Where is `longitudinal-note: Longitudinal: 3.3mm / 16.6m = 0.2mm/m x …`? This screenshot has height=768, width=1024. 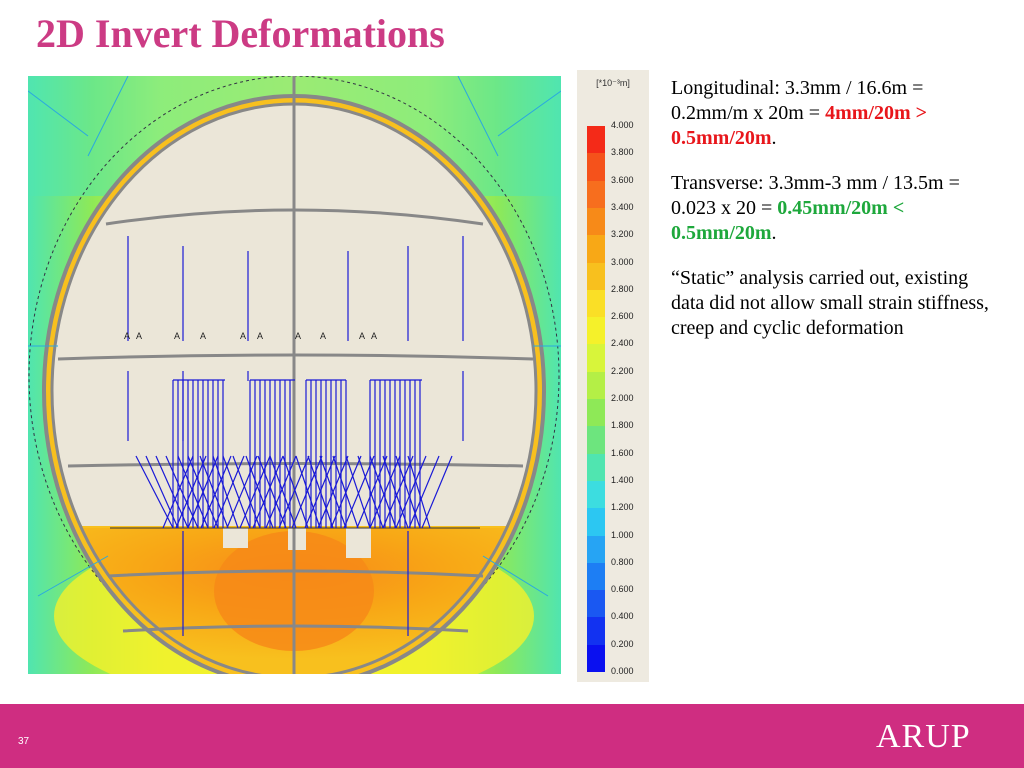
longitudinal-note: Longitudinal: 3.3mm / 16.6m = 0.2mm/m x … is located at coordinates (799, 113).